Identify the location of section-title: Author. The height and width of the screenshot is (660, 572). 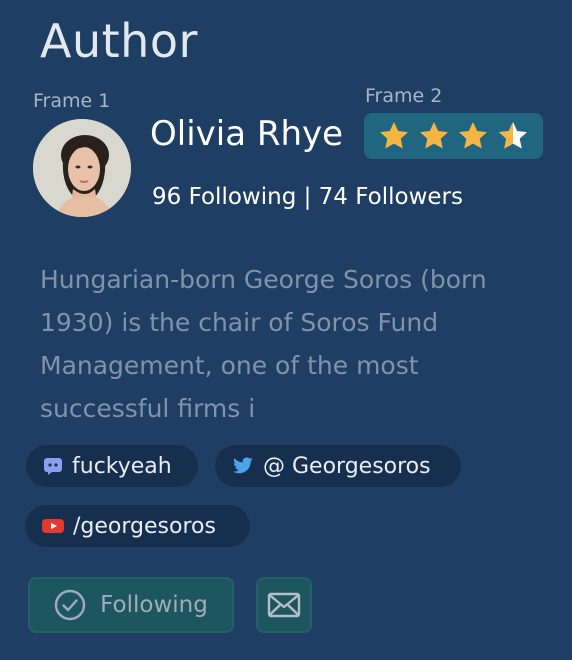
(119, 41).